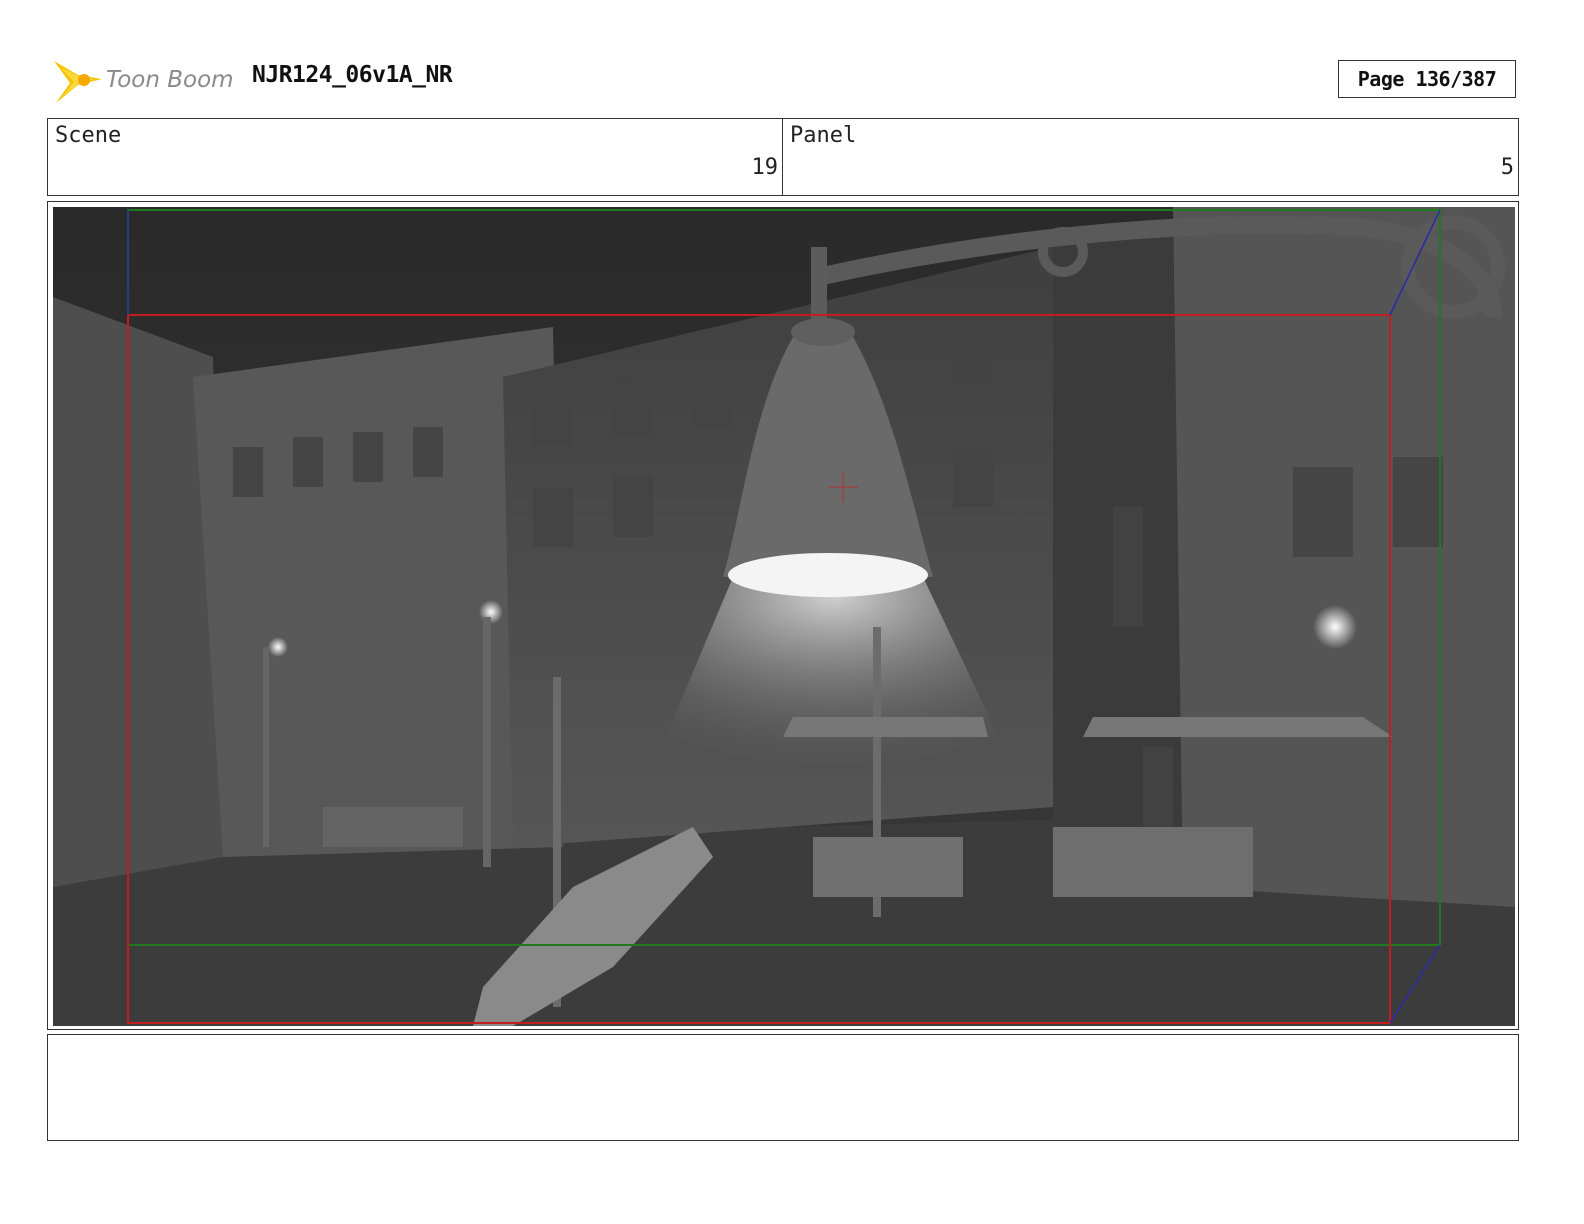  I want to click on scene-panel-info: Scene 19 Panel 5, so click(783, 157).